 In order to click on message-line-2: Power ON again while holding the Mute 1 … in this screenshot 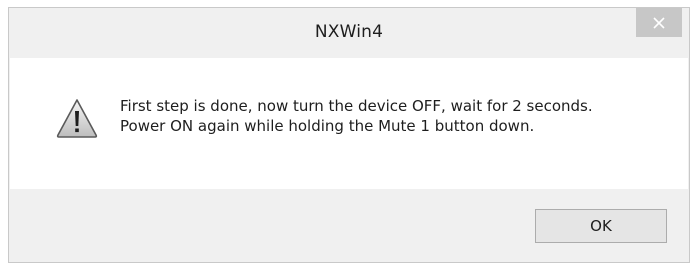, I will do `click(327, 126)`.